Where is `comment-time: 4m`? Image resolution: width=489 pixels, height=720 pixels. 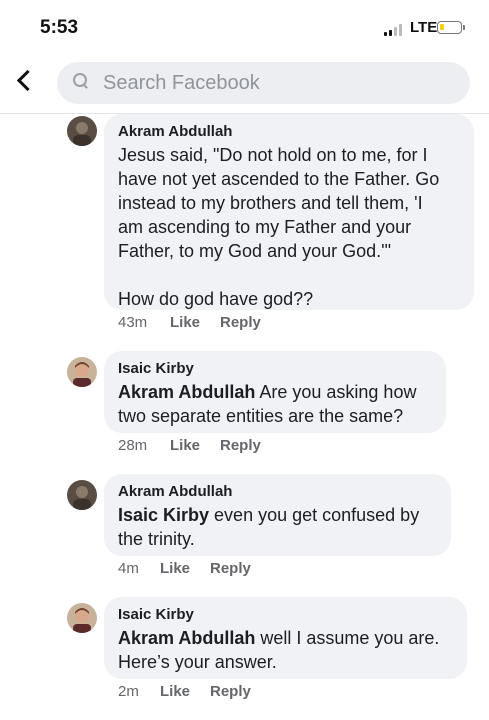
comment-time: 4m is located at coordinates (128, 568).